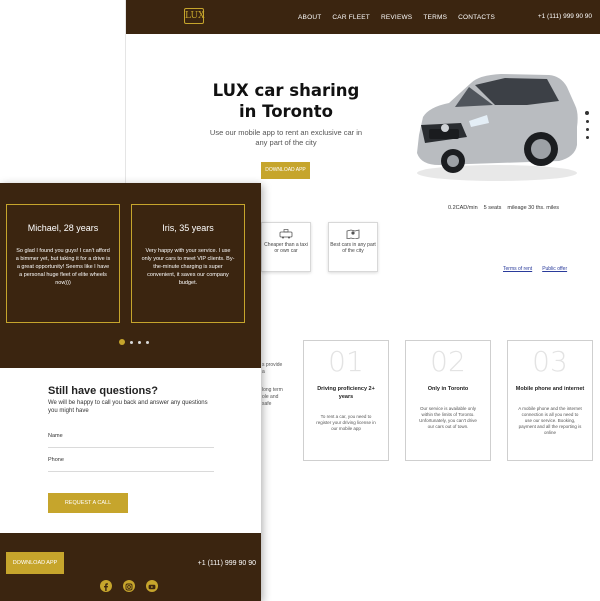 The image size is (600, 601). Describe the element at coordinates (272, 390) in the screenshot. I see `about-text-line: long term` at that location.